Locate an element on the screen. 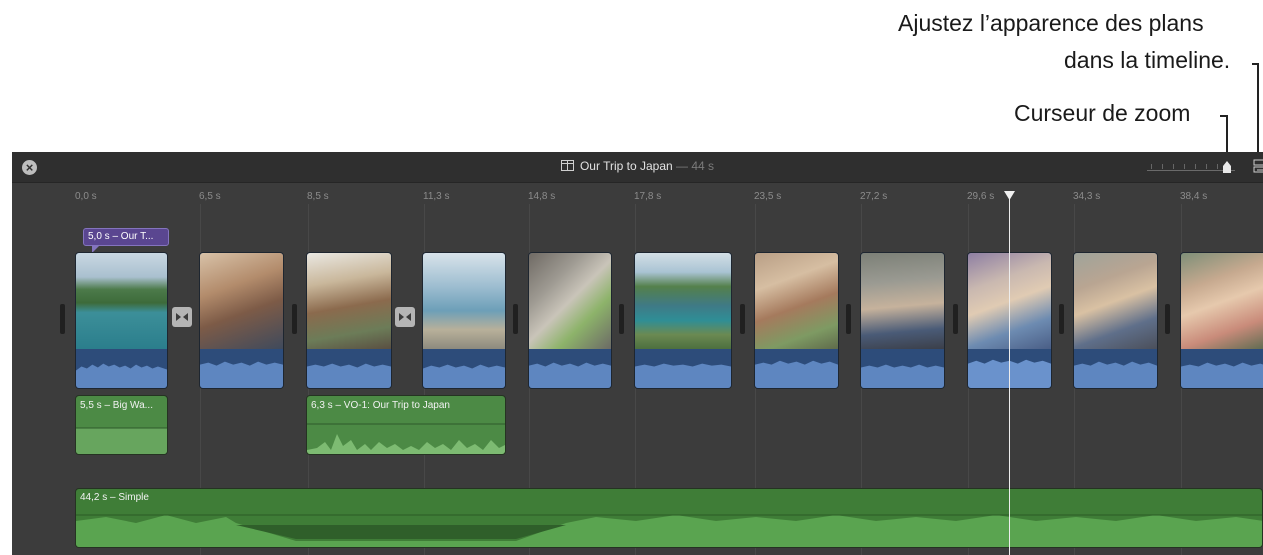 The height and width of the screenshot is (555, 1263). project-title-area: Our Trip to Japan — 44 s is located at coordinates (637, 166).